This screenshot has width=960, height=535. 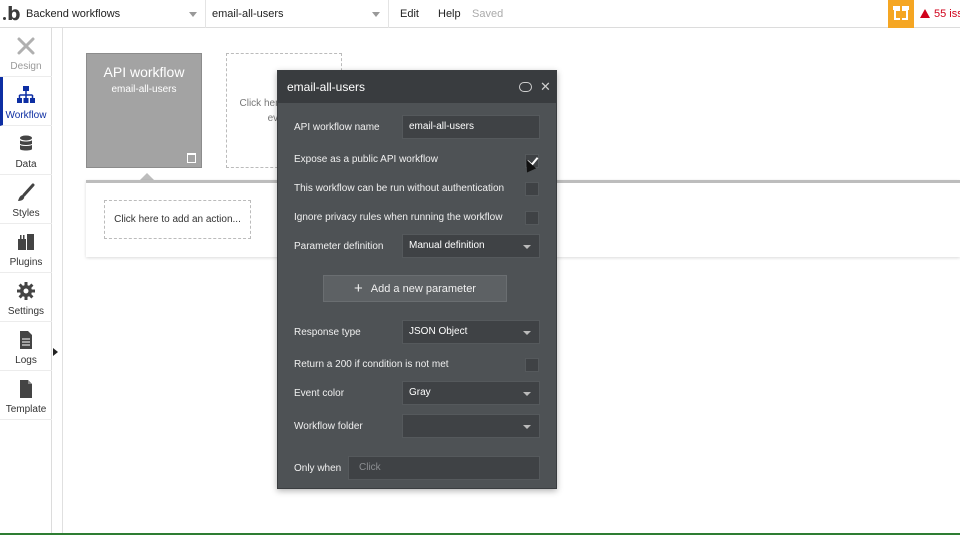 What do you see at coordinates (26, 66) in the screenshot?
I see `sidebar-item-label: Design` at bounding box center [26, 66].